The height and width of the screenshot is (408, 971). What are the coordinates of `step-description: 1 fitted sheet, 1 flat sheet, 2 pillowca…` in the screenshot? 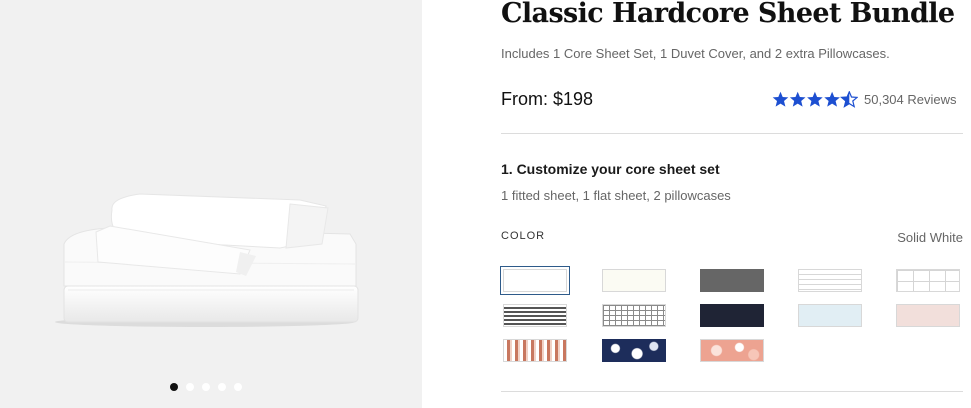 It's located at (616, 195).